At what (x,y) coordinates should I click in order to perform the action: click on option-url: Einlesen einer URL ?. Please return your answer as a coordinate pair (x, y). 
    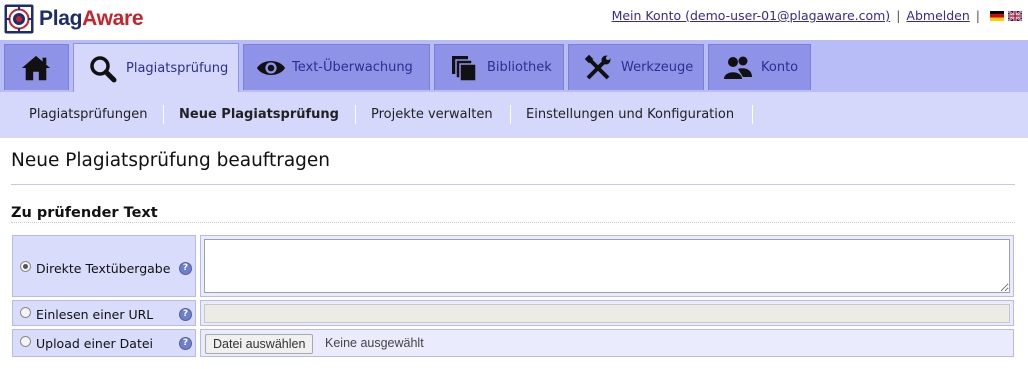
    Looking at the image, I should click on (104, 313).